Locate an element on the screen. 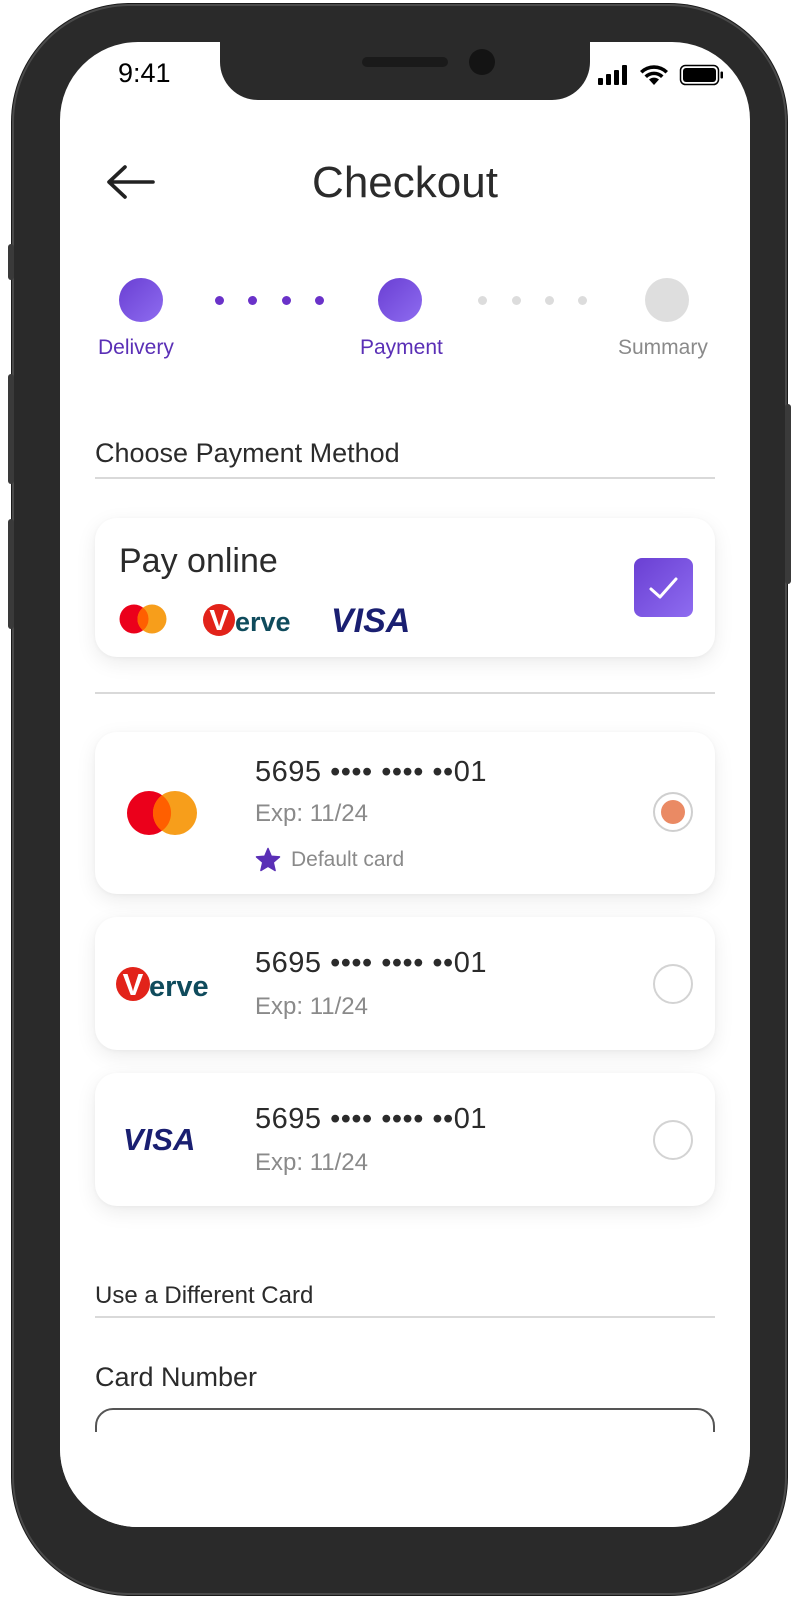  step-dot-payment is located at coordinates (400, 300).